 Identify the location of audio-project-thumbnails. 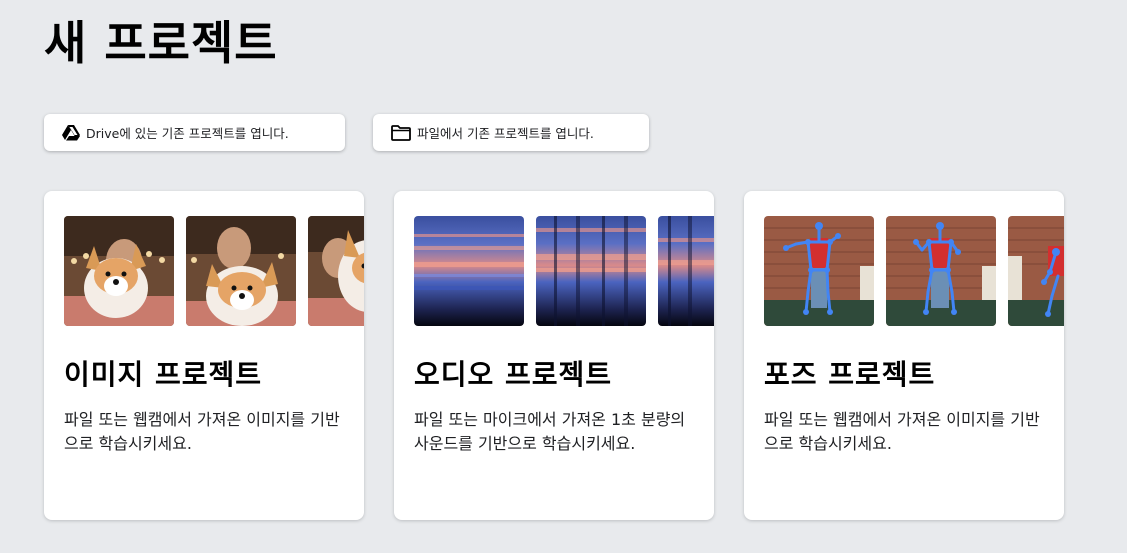
(564, 271).